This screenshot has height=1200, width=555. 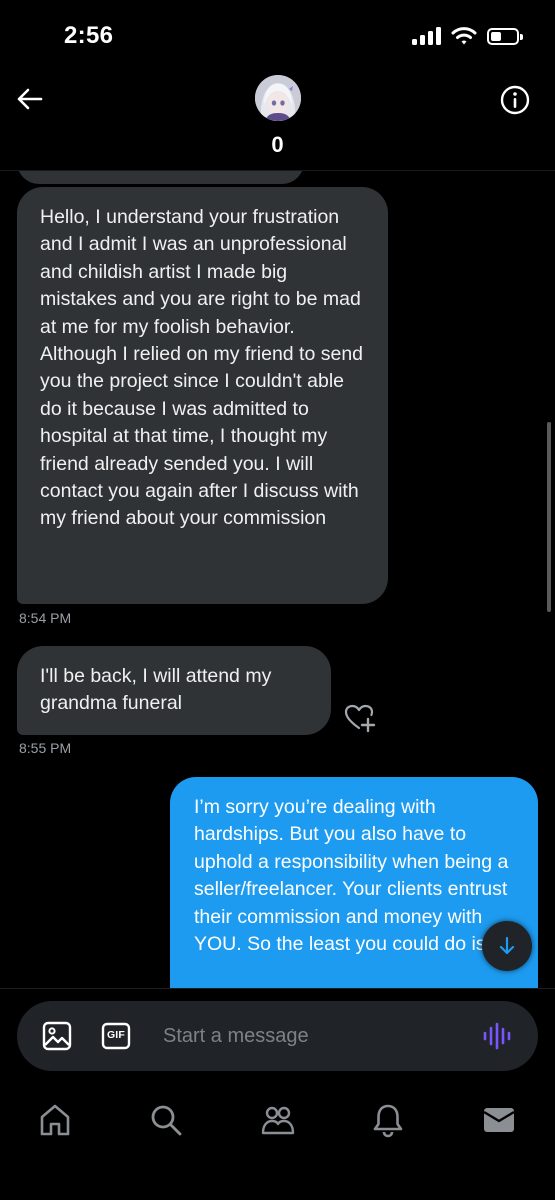 I want to click on info-icon, so click(x=515, y=100).